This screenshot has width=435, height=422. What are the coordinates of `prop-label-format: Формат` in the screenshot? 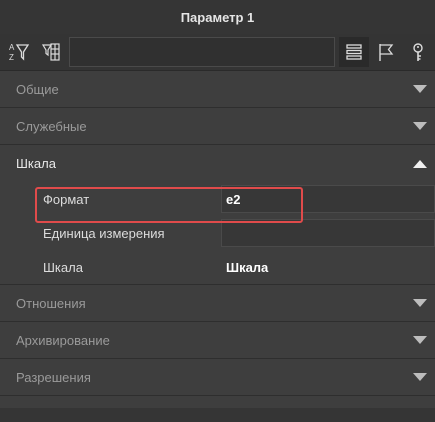 It's located at (66, 199).